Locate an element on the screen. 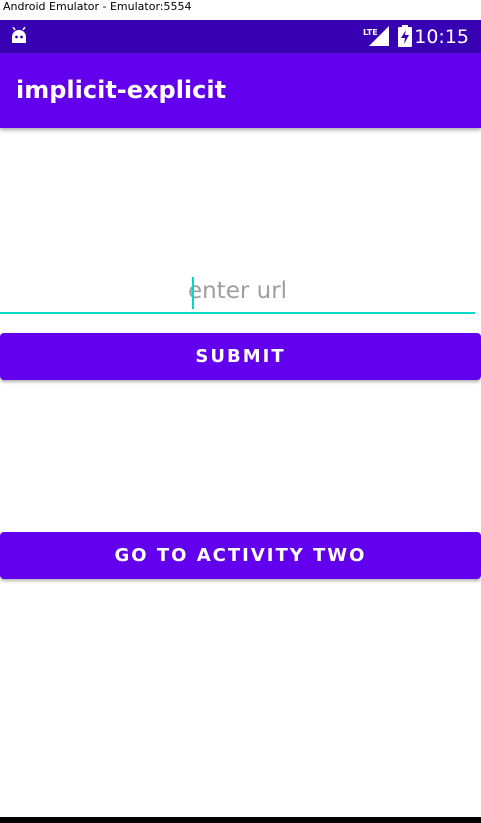 The width and height of the screenshot is (481, 823). url-input-underline is located at coordinates (237, 313).